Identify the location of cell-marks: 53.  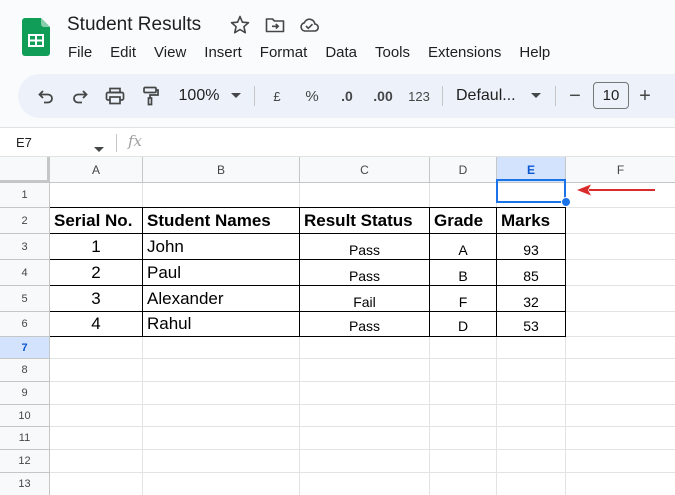
(531, 326).